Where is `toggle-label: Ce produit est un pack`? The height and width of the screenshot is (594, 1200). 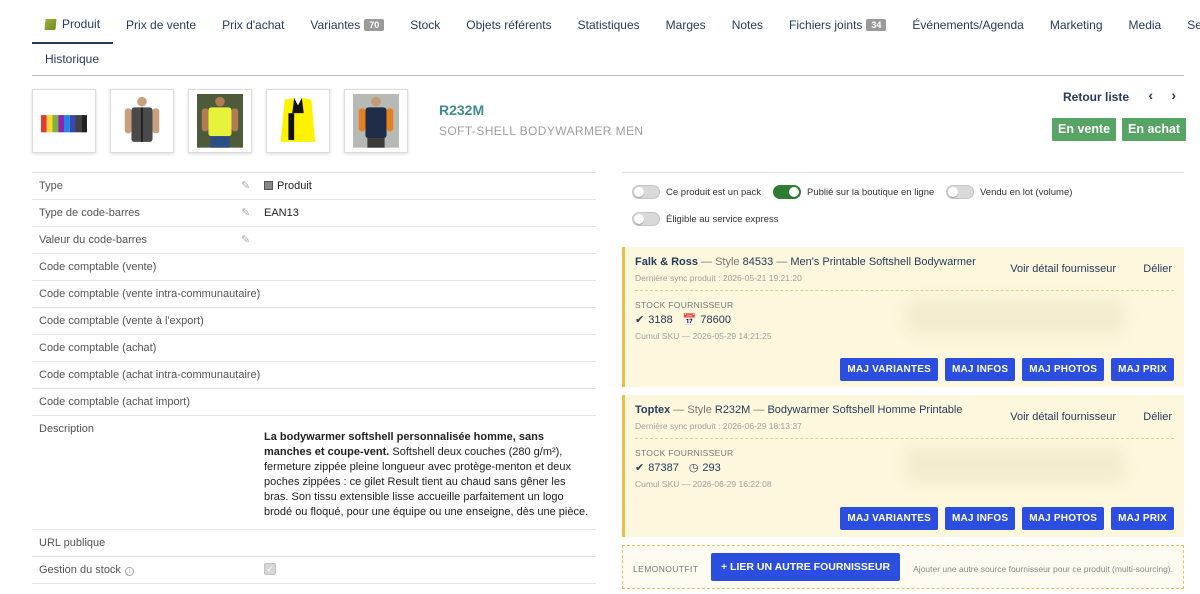 toggle-label: Ce produit est un pack is located at coordinates (714, 192).